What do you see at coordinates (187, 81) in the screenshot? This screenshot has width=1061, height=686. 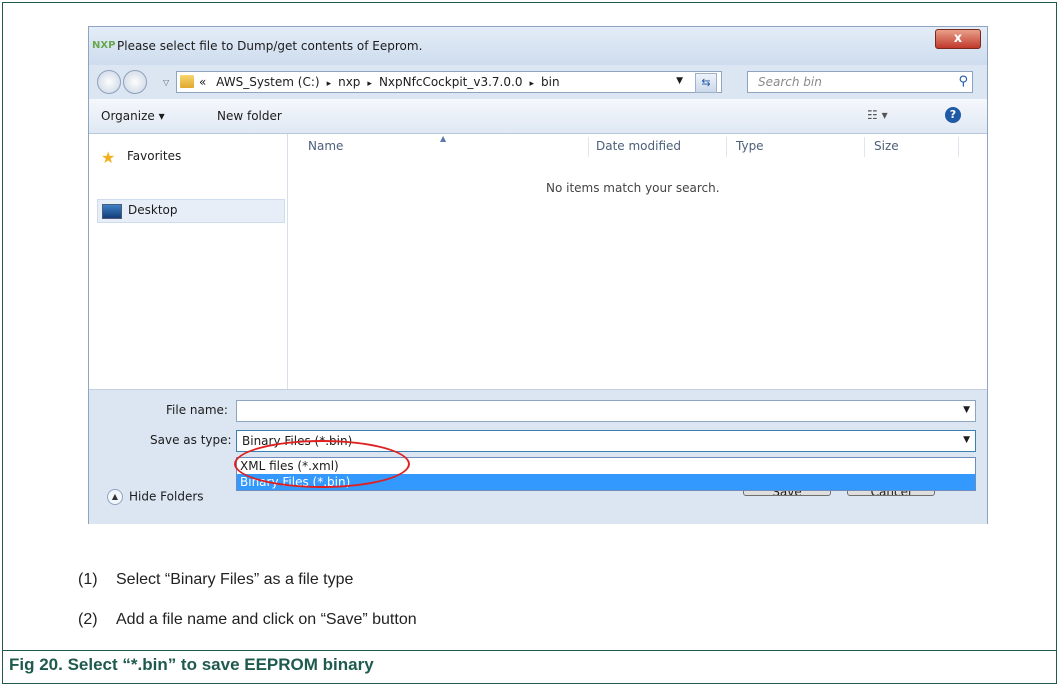 I see `folder-icon` at bounding box center [187, 81].